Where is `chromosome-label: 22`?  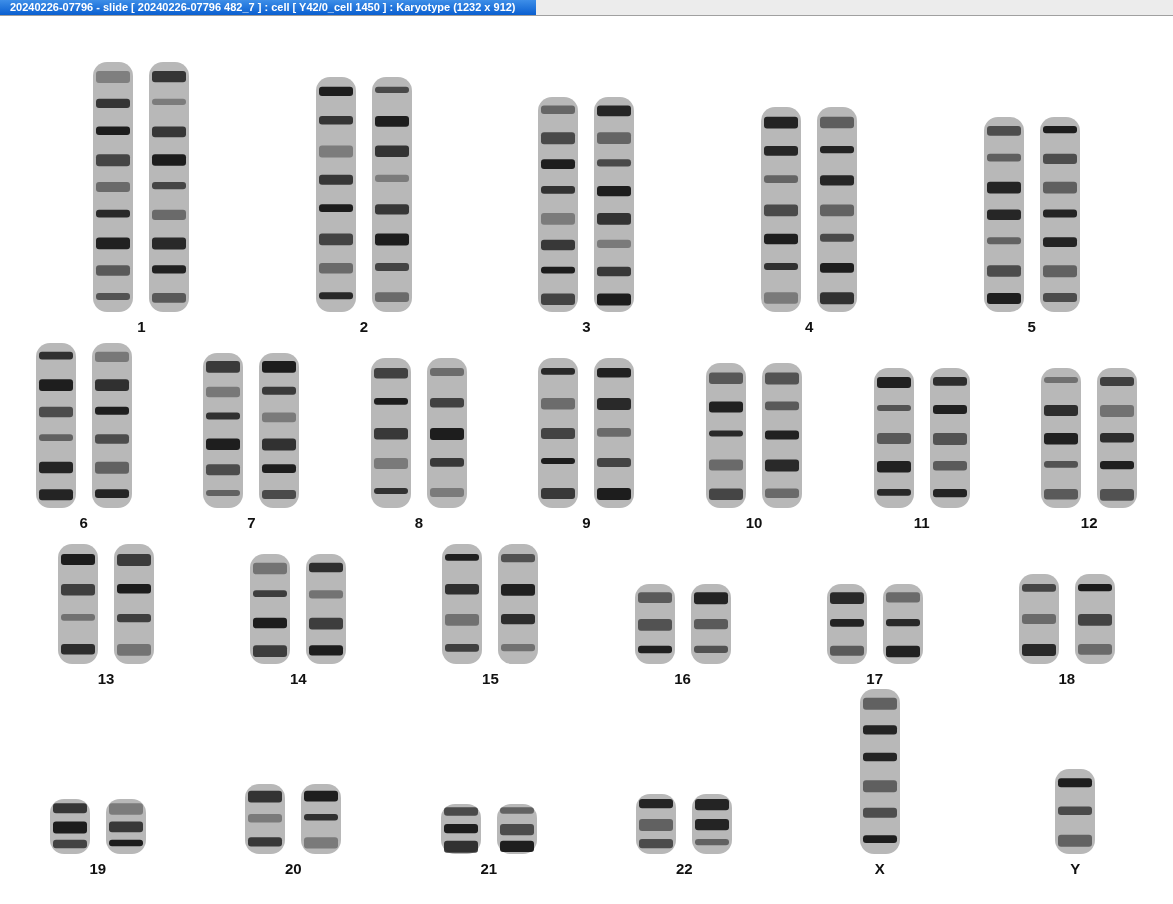 chromosome-label: 22 is located at coordinates (684, 869).